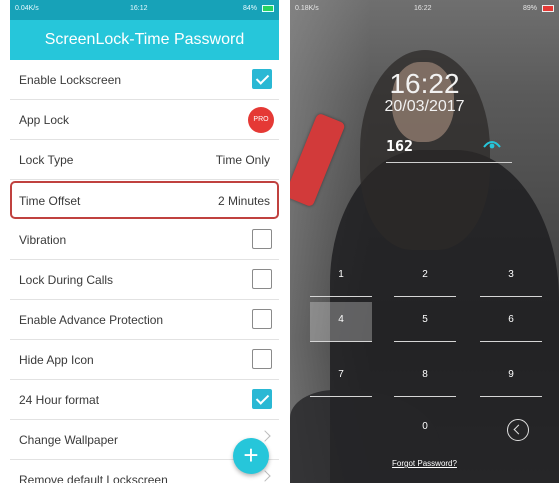 Image resolution: width=559 pixels, height=483 pixels. I want to click on lock-during-calls-checkbox, so click(262, 279).